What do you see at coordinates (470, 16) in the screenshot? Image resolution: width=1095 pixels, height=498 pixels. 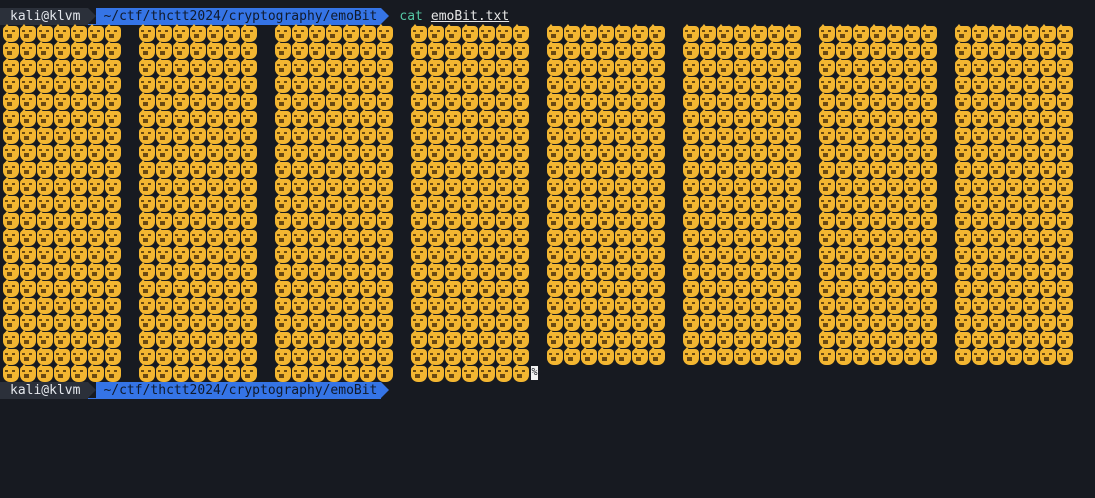 I see `command-argument: emoBit.txt` at bounding box center [470, 16].